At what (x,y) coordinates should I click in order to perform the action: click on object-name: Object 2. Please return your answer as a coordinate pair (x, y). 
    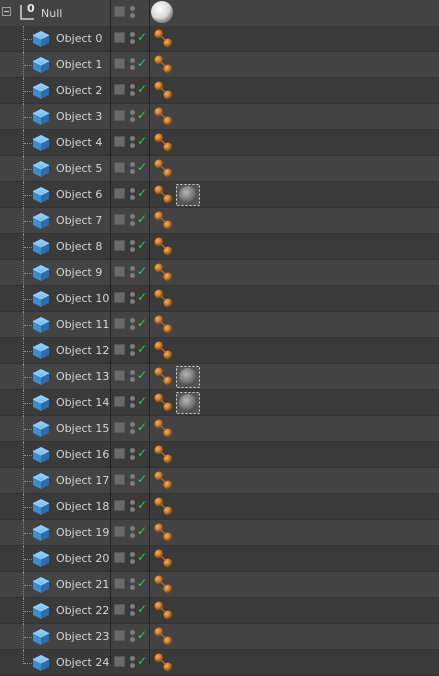
    Looking at the image, I should click on (79, 90).